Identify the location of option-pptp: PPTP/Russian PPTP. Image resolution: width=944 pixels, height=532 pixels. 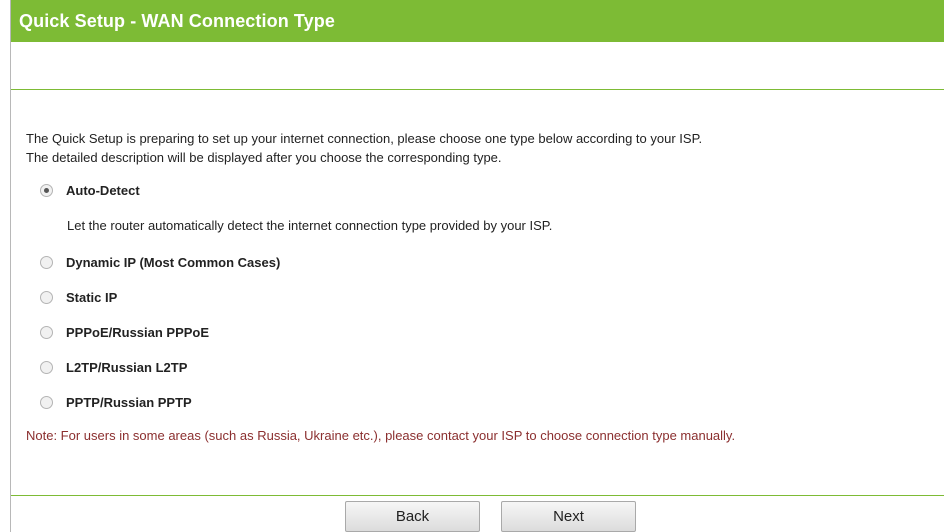
(116, 402).